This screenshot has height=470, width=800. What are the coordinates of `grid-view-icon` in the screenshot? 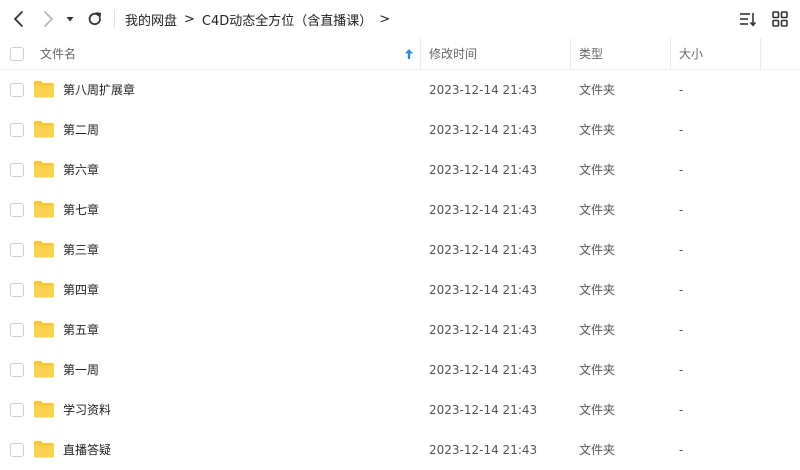 It's located at (780, 19).